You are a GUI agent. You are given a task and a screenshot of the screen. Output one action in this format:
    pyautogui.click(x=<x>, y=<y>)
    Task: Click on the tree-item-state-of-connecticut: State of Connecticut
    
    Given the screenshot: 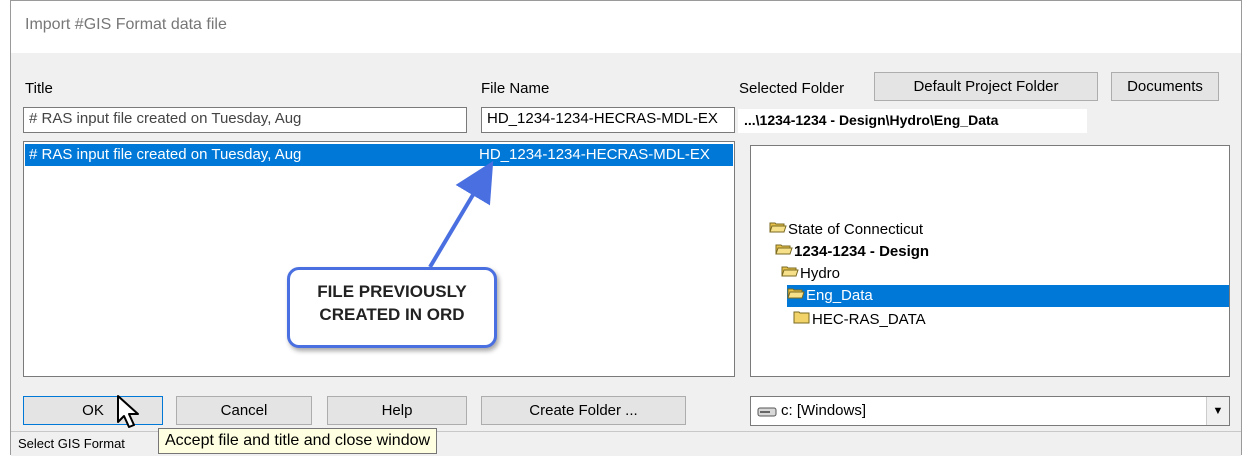 What is the action you would take?
    pyautogui.click(x=846, y=230)
    